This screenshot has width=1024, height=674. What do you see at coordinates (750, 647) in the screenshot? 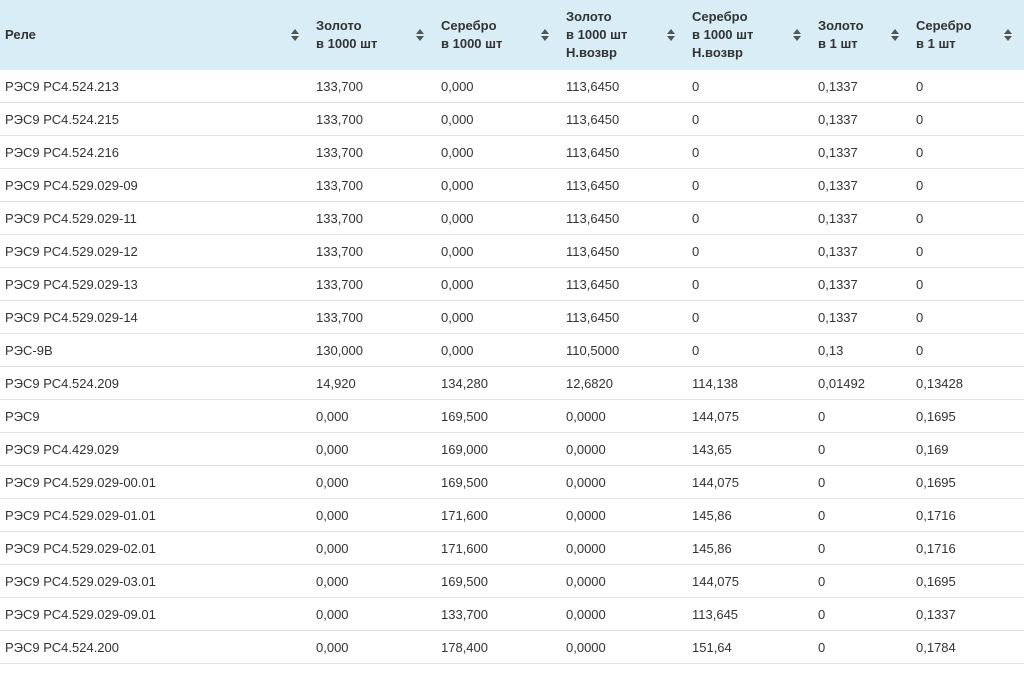
I see `table-cell-silver-1000-nonreturn: 151,64` at bounding box center [750, 647].